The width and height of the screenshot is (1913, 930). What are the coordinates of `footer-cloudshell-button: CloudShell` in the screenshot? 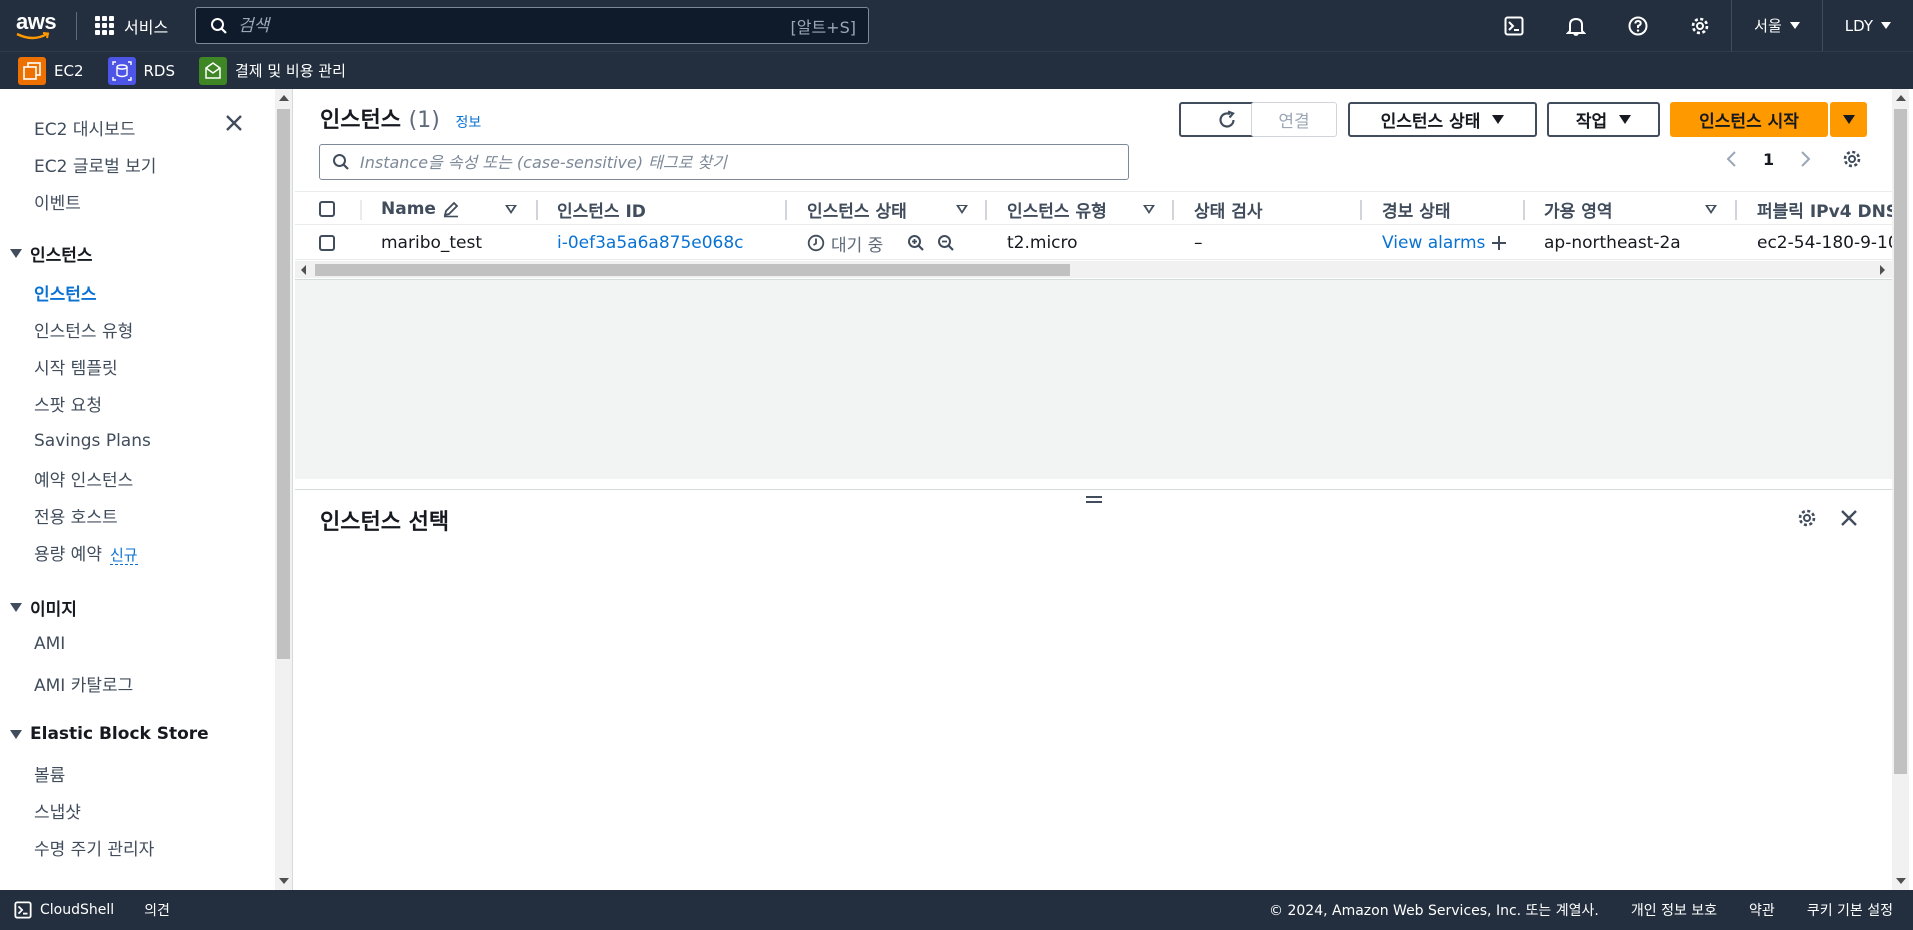 It's located at (64, 910).